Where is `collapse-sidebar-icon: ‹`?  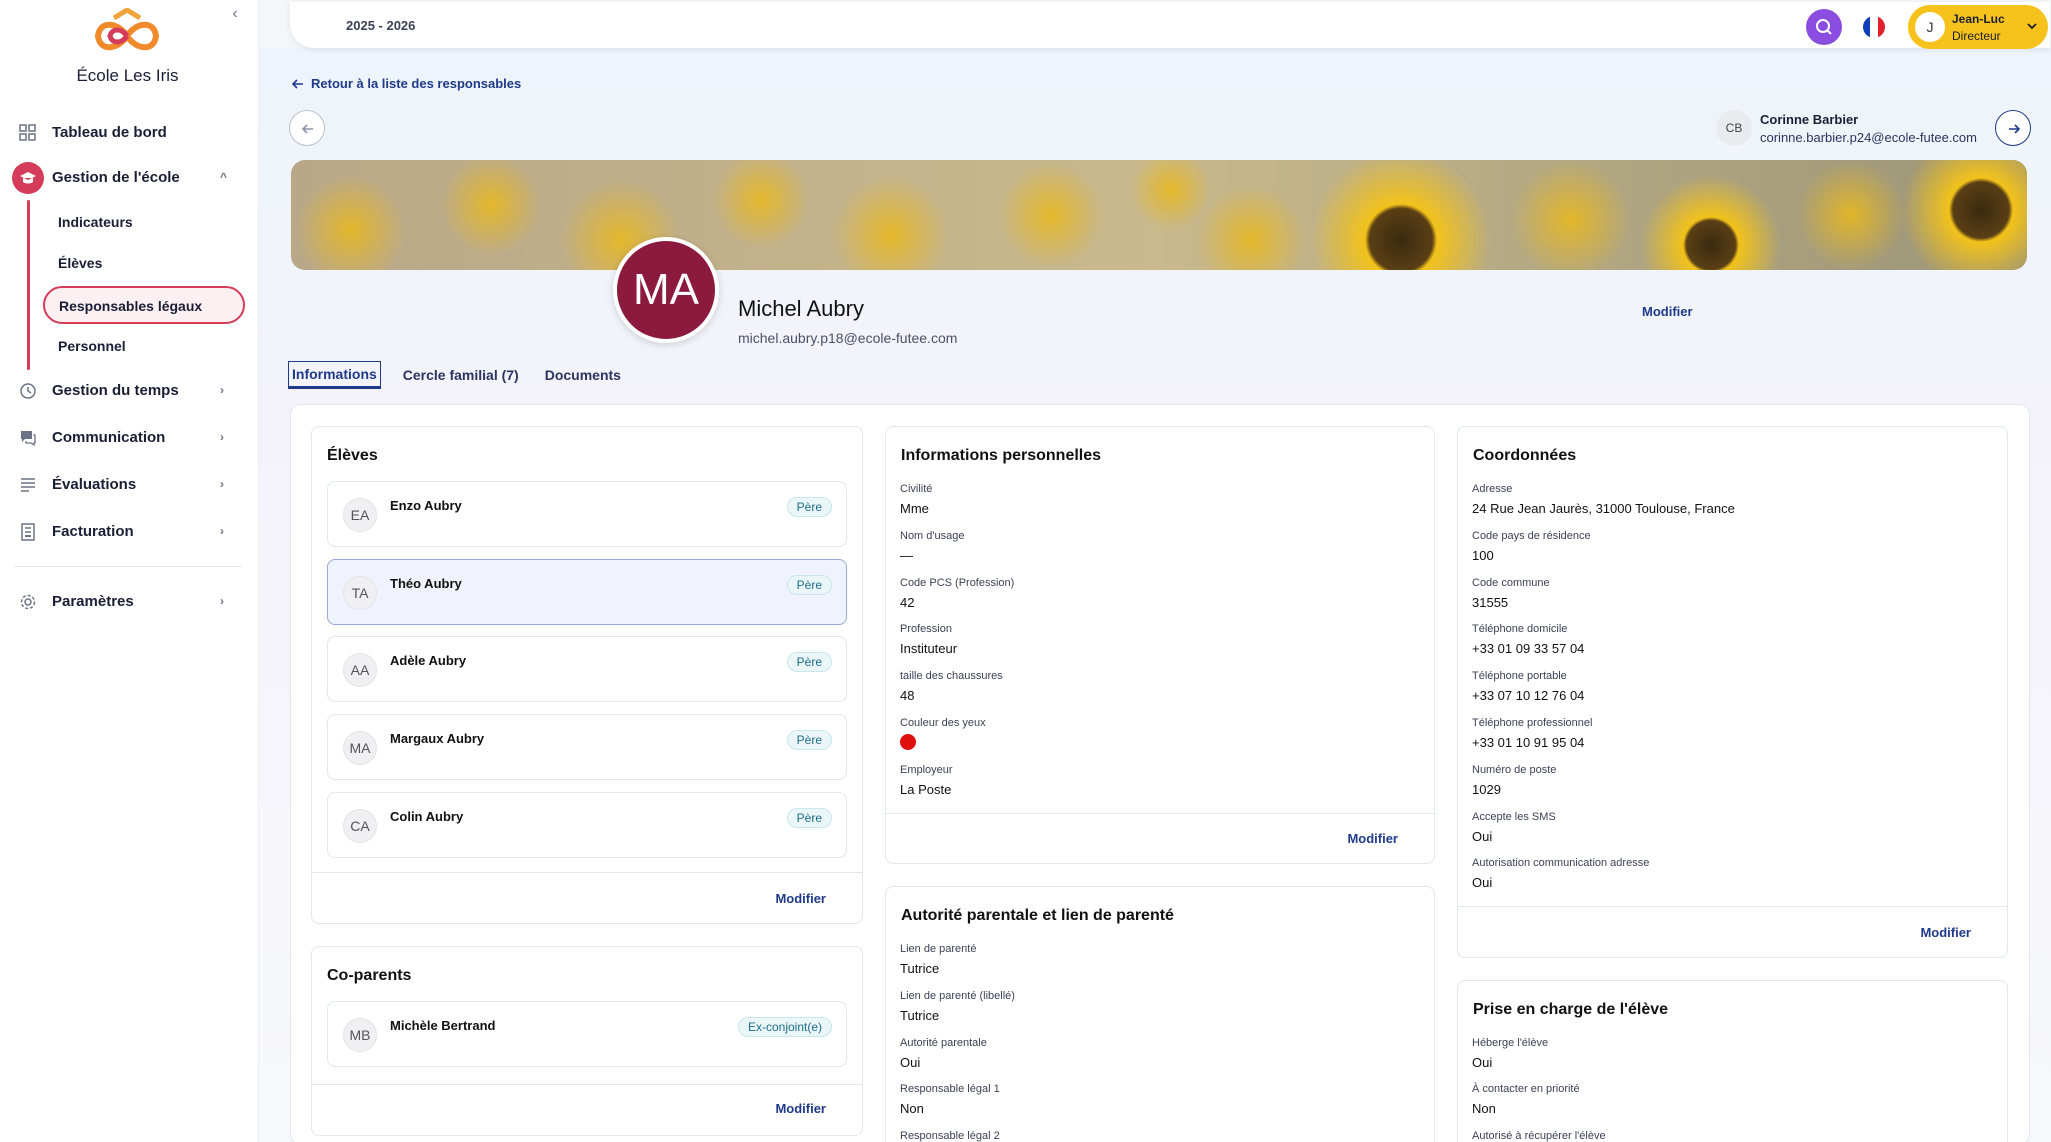
collapse-sidebar-icon: ‹ is located at coordinates (235, 14).